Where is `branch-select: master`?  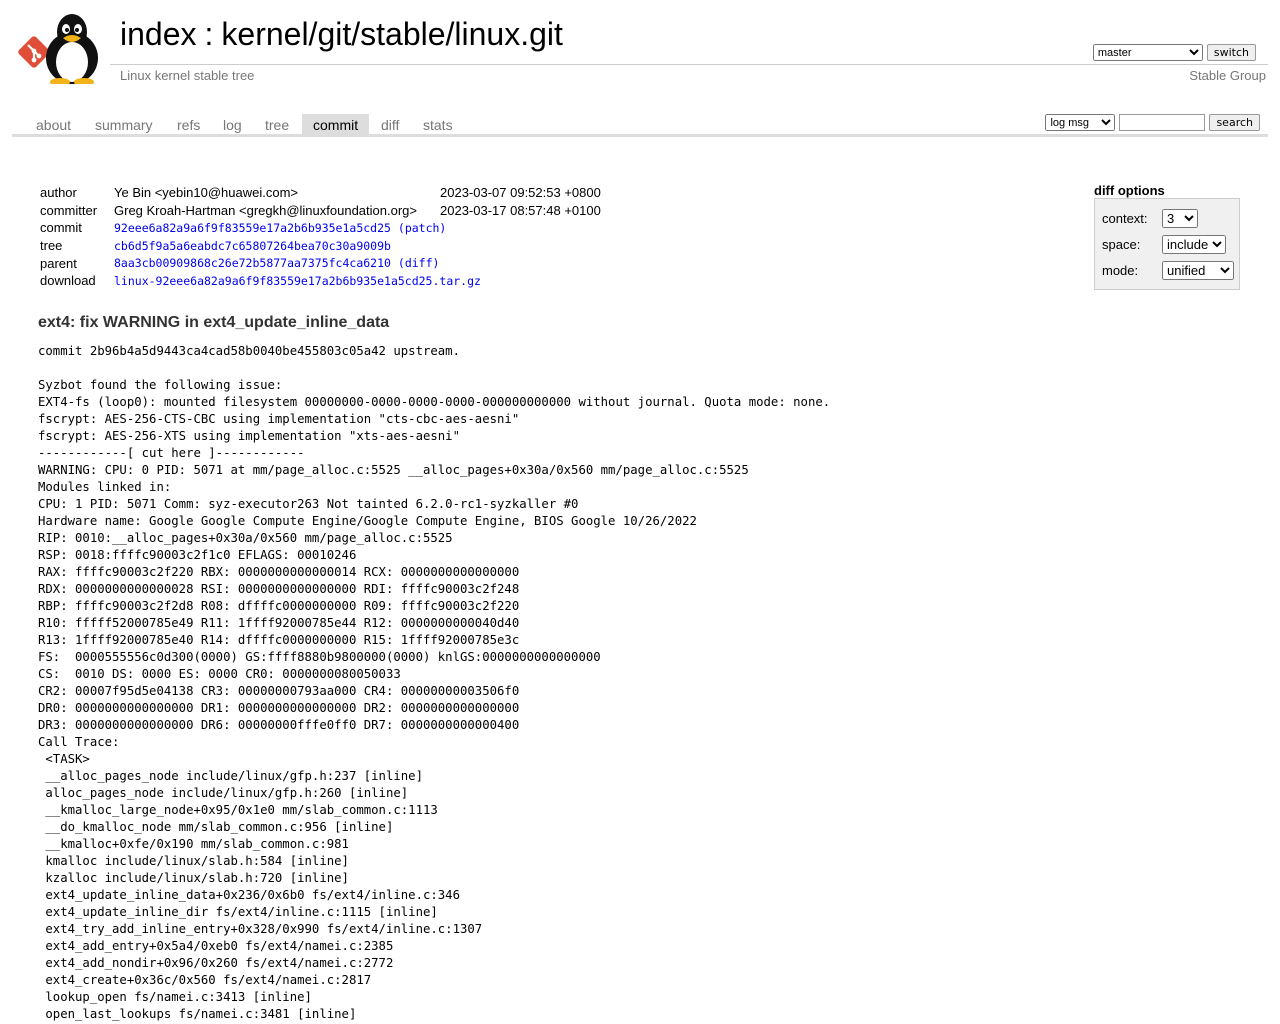 branch-select: master is located at coordinates (1147, 52).